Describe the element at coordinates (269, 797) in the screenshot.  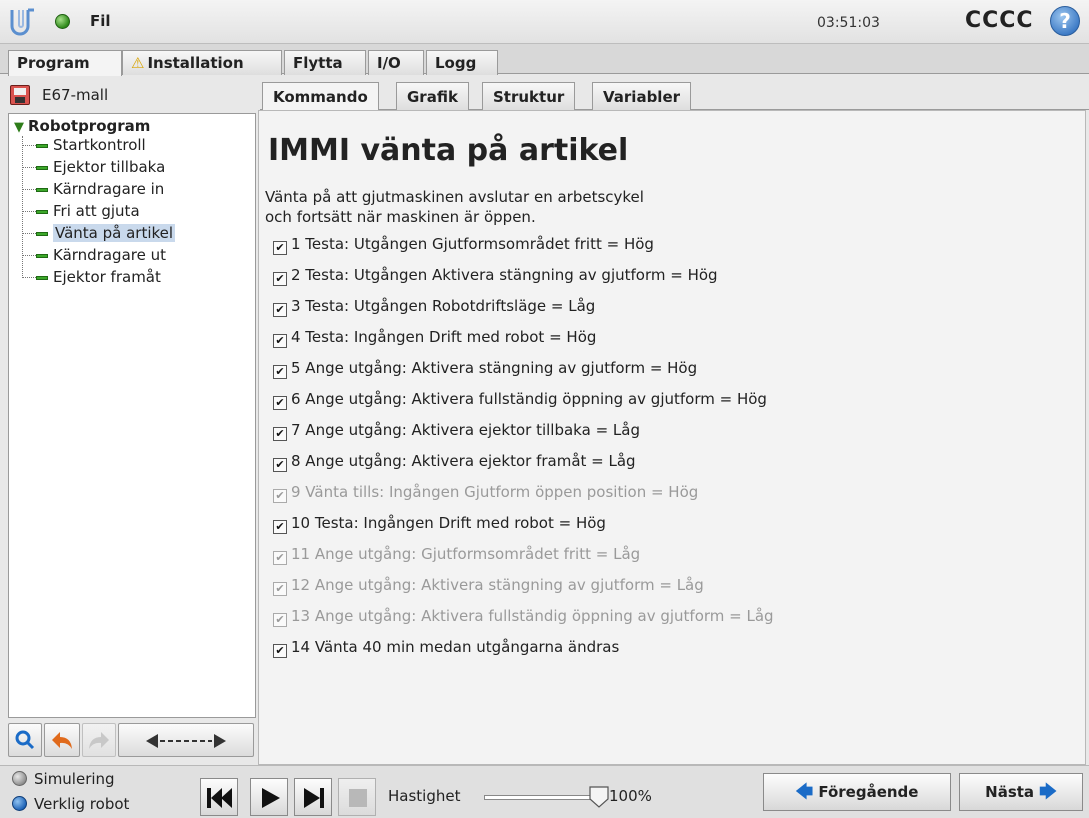
I see `play-button` at that location.